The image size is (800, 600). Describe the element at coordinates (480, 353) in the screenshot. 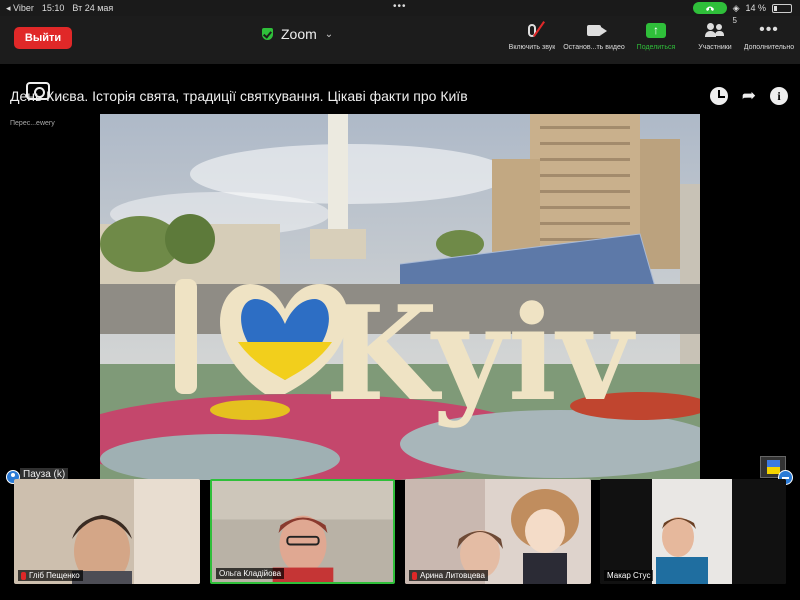

I see `kyiv-sign-text: Kyiv` at that location.